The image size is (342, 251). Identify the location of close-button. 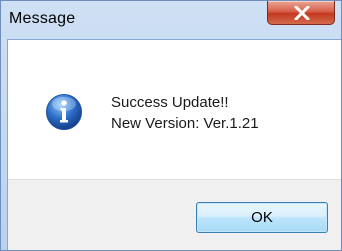
(301, 13).